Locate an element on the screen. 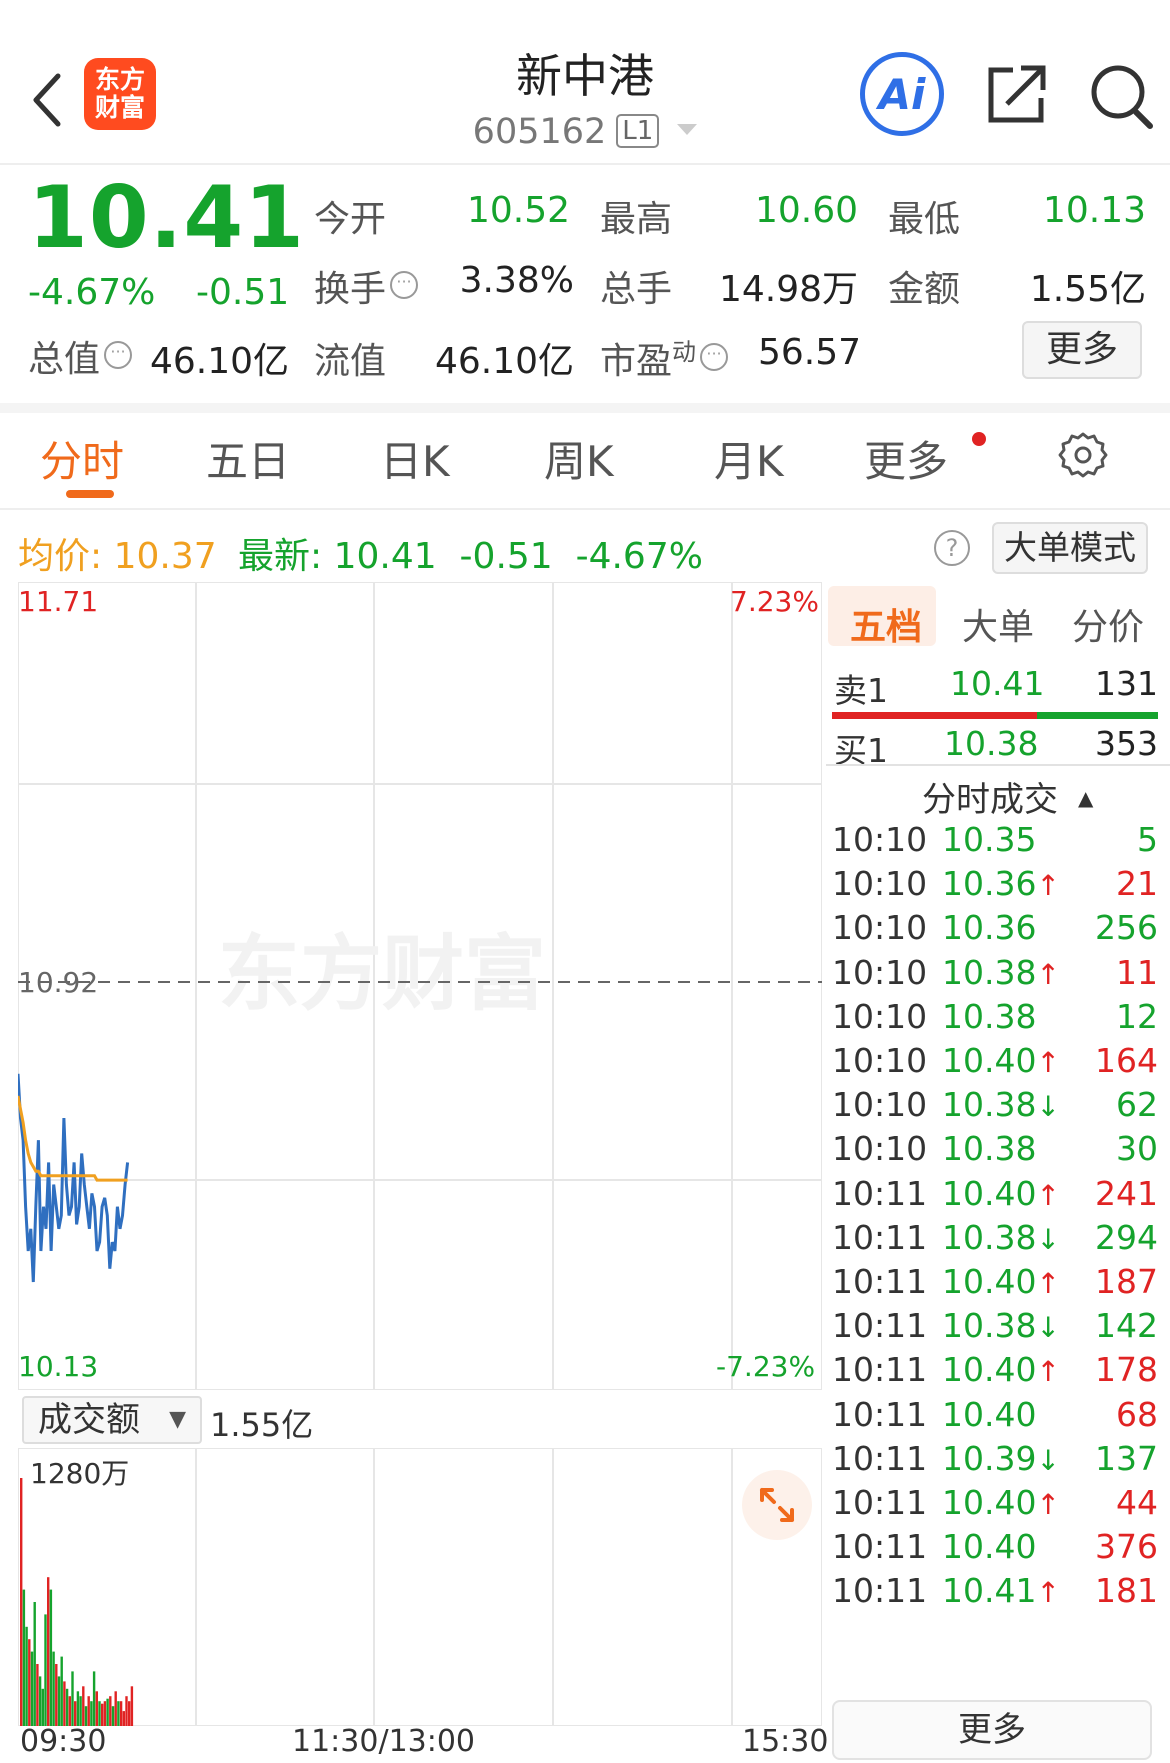 Image resolution: width=1170 pixels, height=1763 pixels. tick-price: 10.39↓ is located at coordinates (1001, 1458).